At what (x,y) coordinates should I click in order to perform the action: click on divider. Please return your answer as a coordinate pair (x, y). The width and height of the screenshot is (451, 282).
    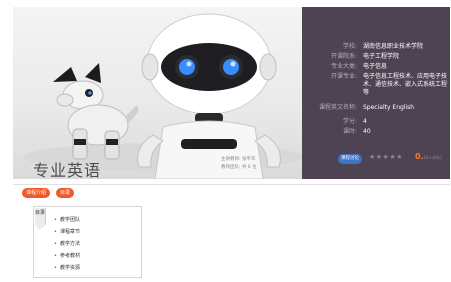
    Looking at the image, I should click on (231, 184).